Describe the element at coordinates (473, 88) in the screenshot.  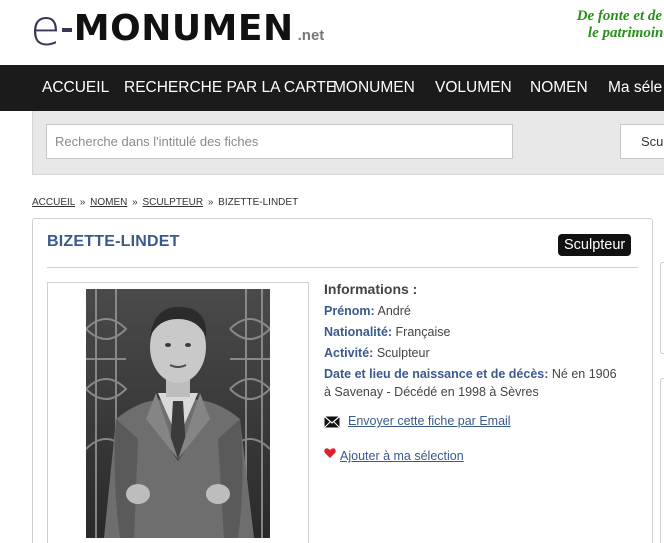
I see `nav-item-volumen: VOLUMEN` at that location.